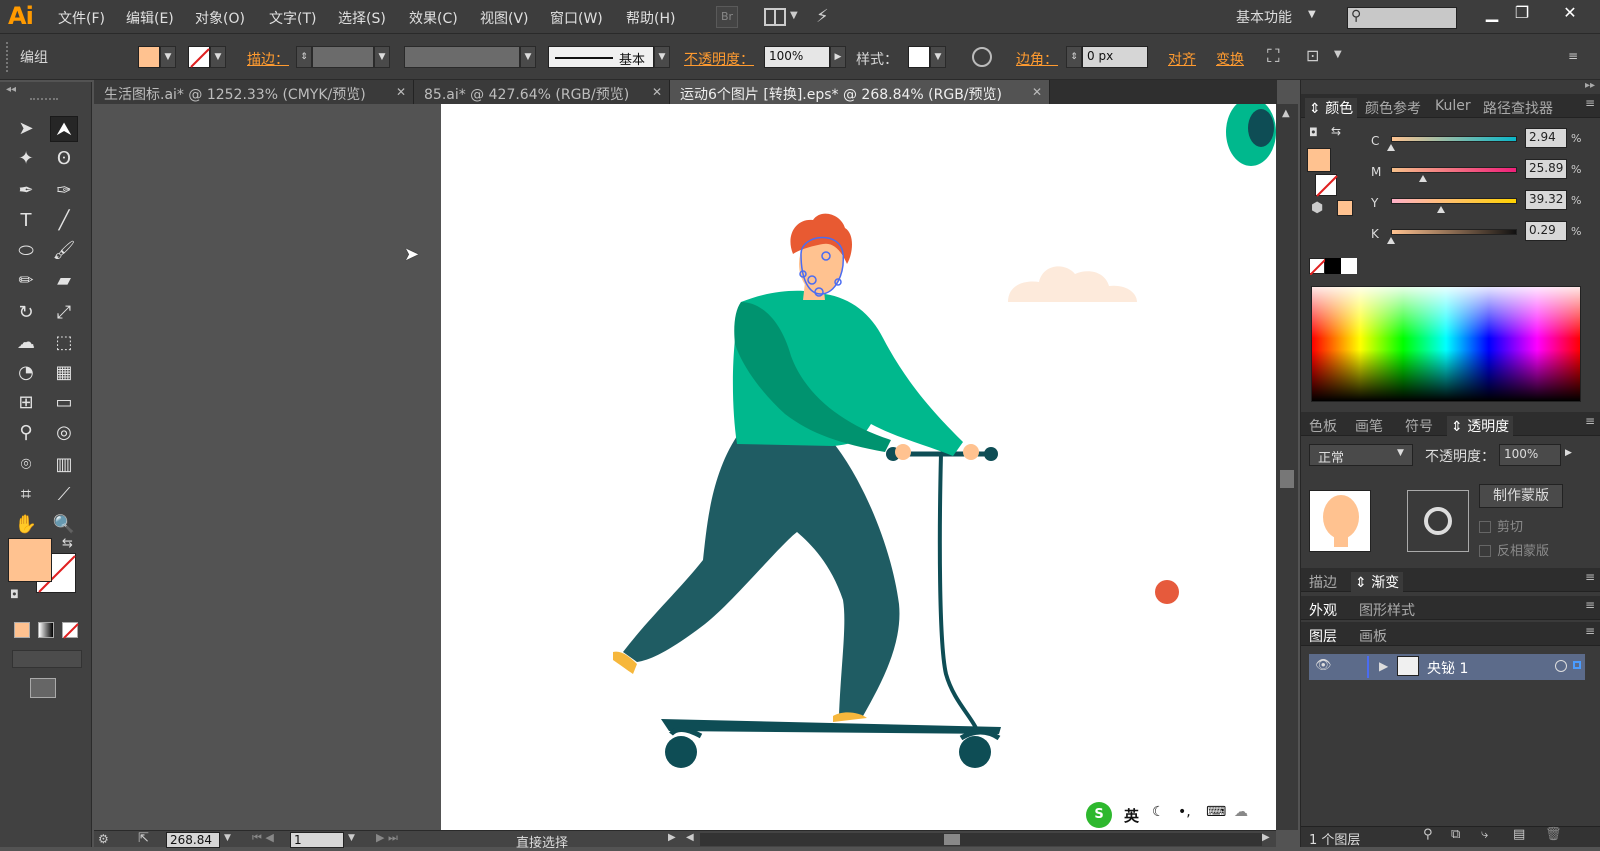 This screenshot has height=851, width=1600. Describe the element at coordinates (1455, 834) in the screenshot. I see `make-clipping-mask-icon: ⧉` at that location.